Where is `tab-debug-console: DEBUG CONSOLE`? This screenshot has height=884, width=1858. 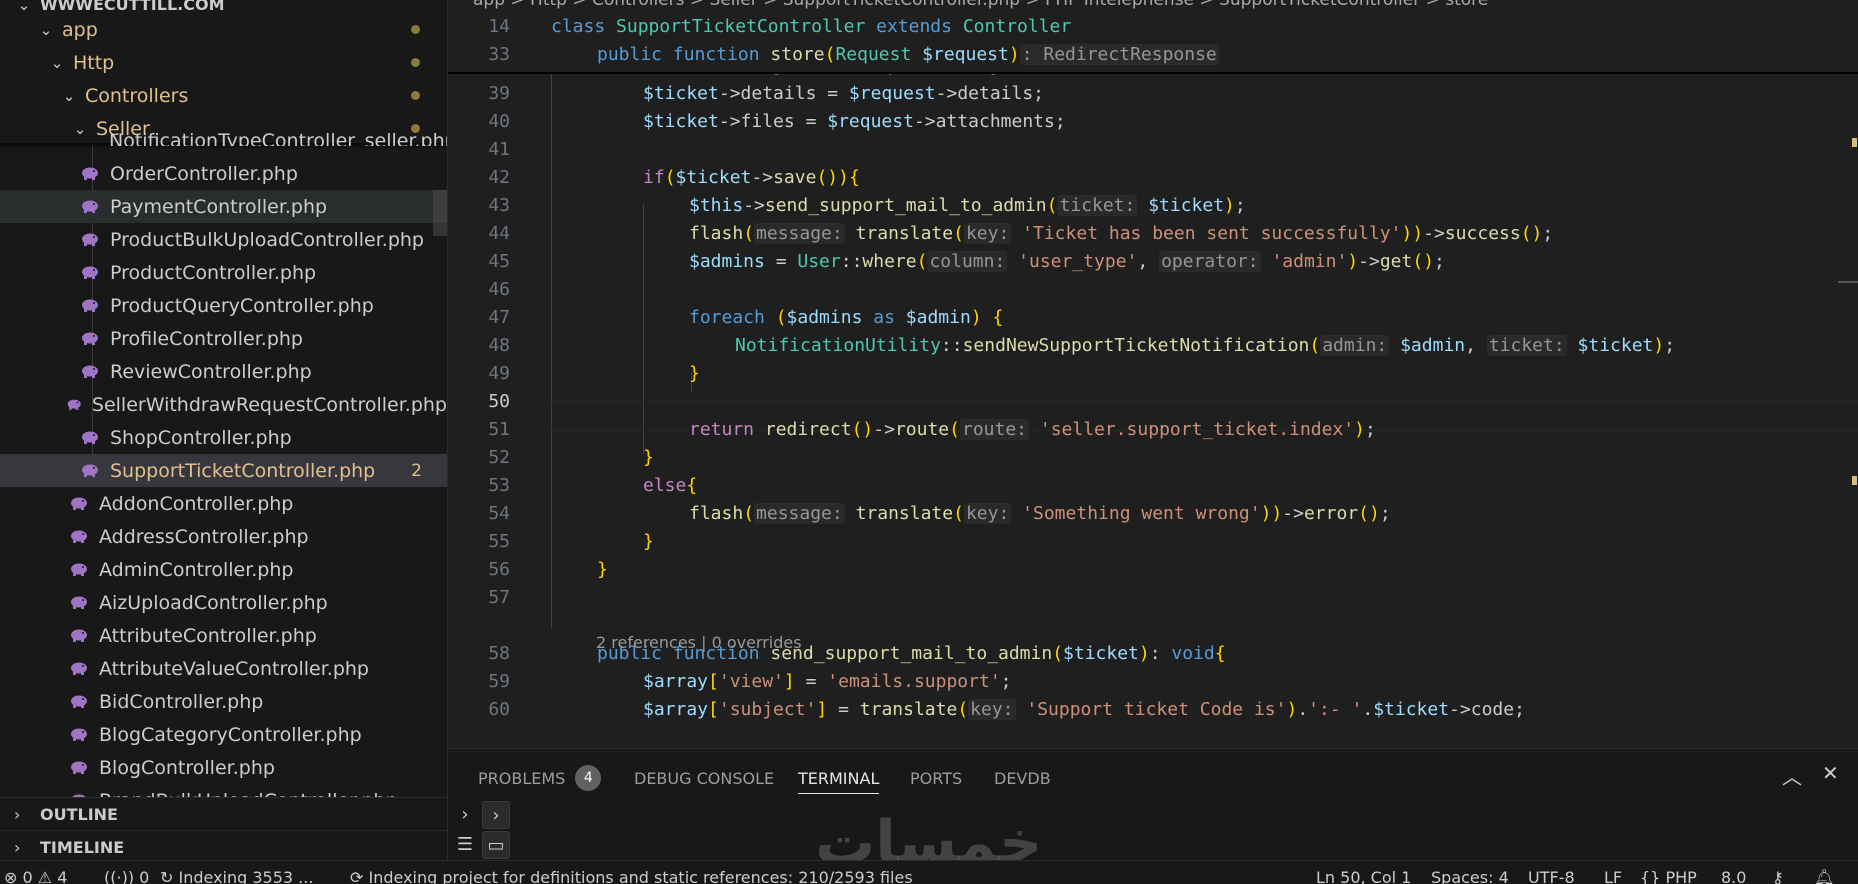
tab-debug-console: DEBUG CONSOLE is located at coordinates (704, 778).